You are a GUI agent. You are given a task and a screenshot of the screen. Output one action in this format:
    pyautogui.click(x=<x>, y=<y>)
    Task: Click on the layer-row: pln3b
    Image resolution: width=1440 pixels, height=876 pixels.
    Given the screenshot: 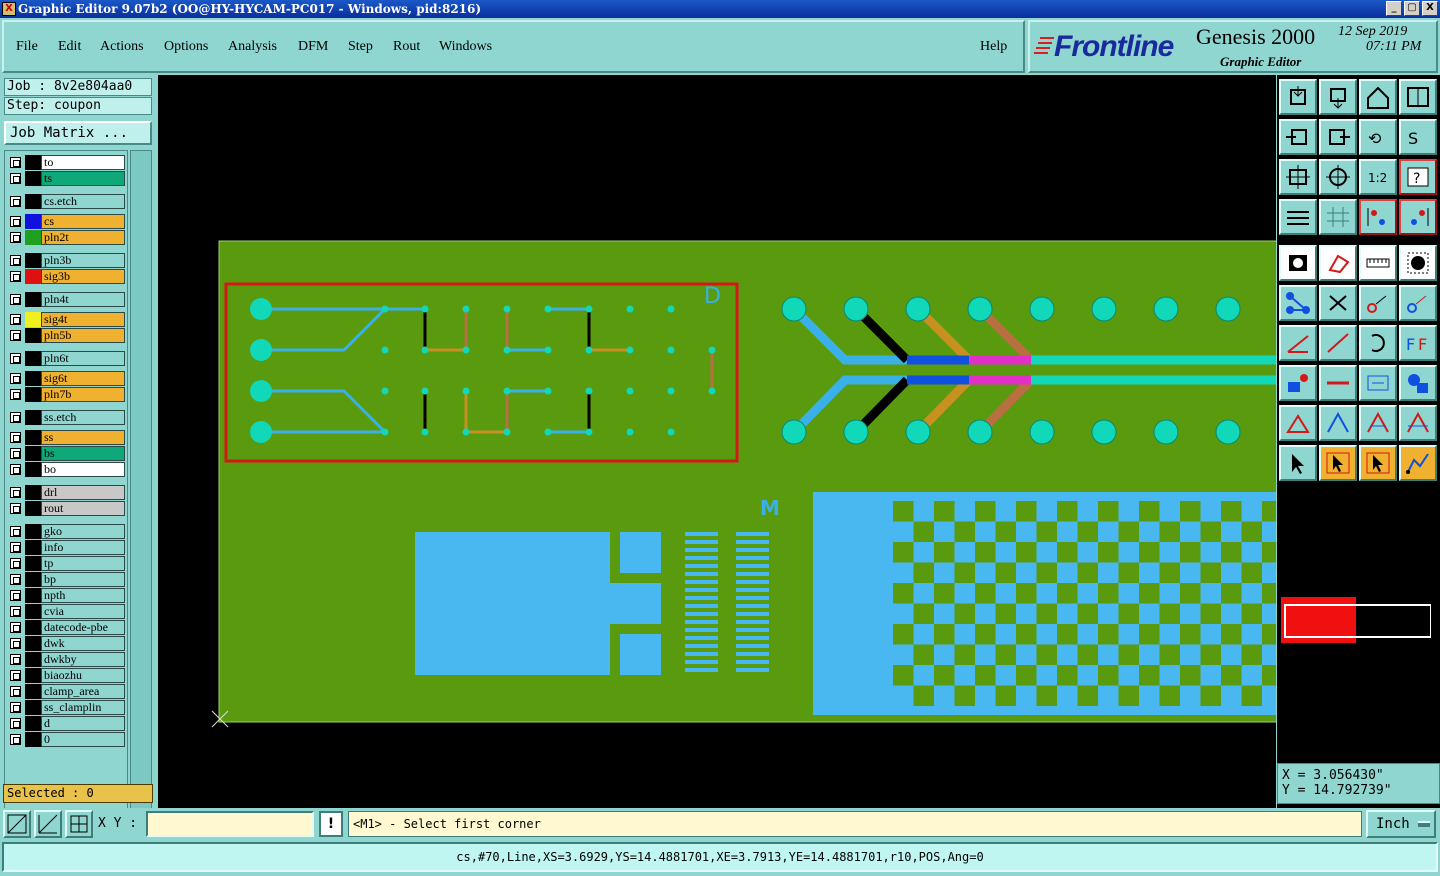 What is the action you would take?
    pyautogui.click(x=66, y=260)
    